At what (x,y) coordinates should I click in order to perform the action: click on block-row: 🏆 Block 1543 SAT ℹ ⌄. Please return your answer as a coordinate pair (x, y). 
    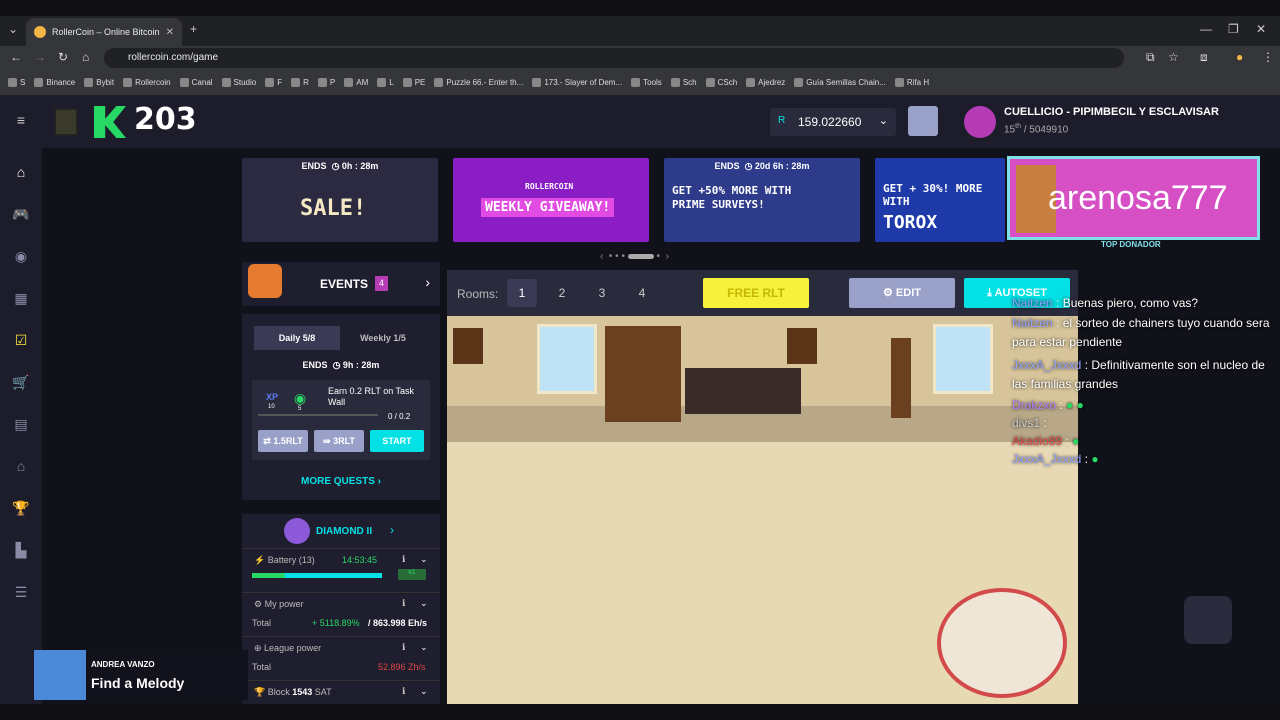
    Looking at the image, I should click on (341, 692).